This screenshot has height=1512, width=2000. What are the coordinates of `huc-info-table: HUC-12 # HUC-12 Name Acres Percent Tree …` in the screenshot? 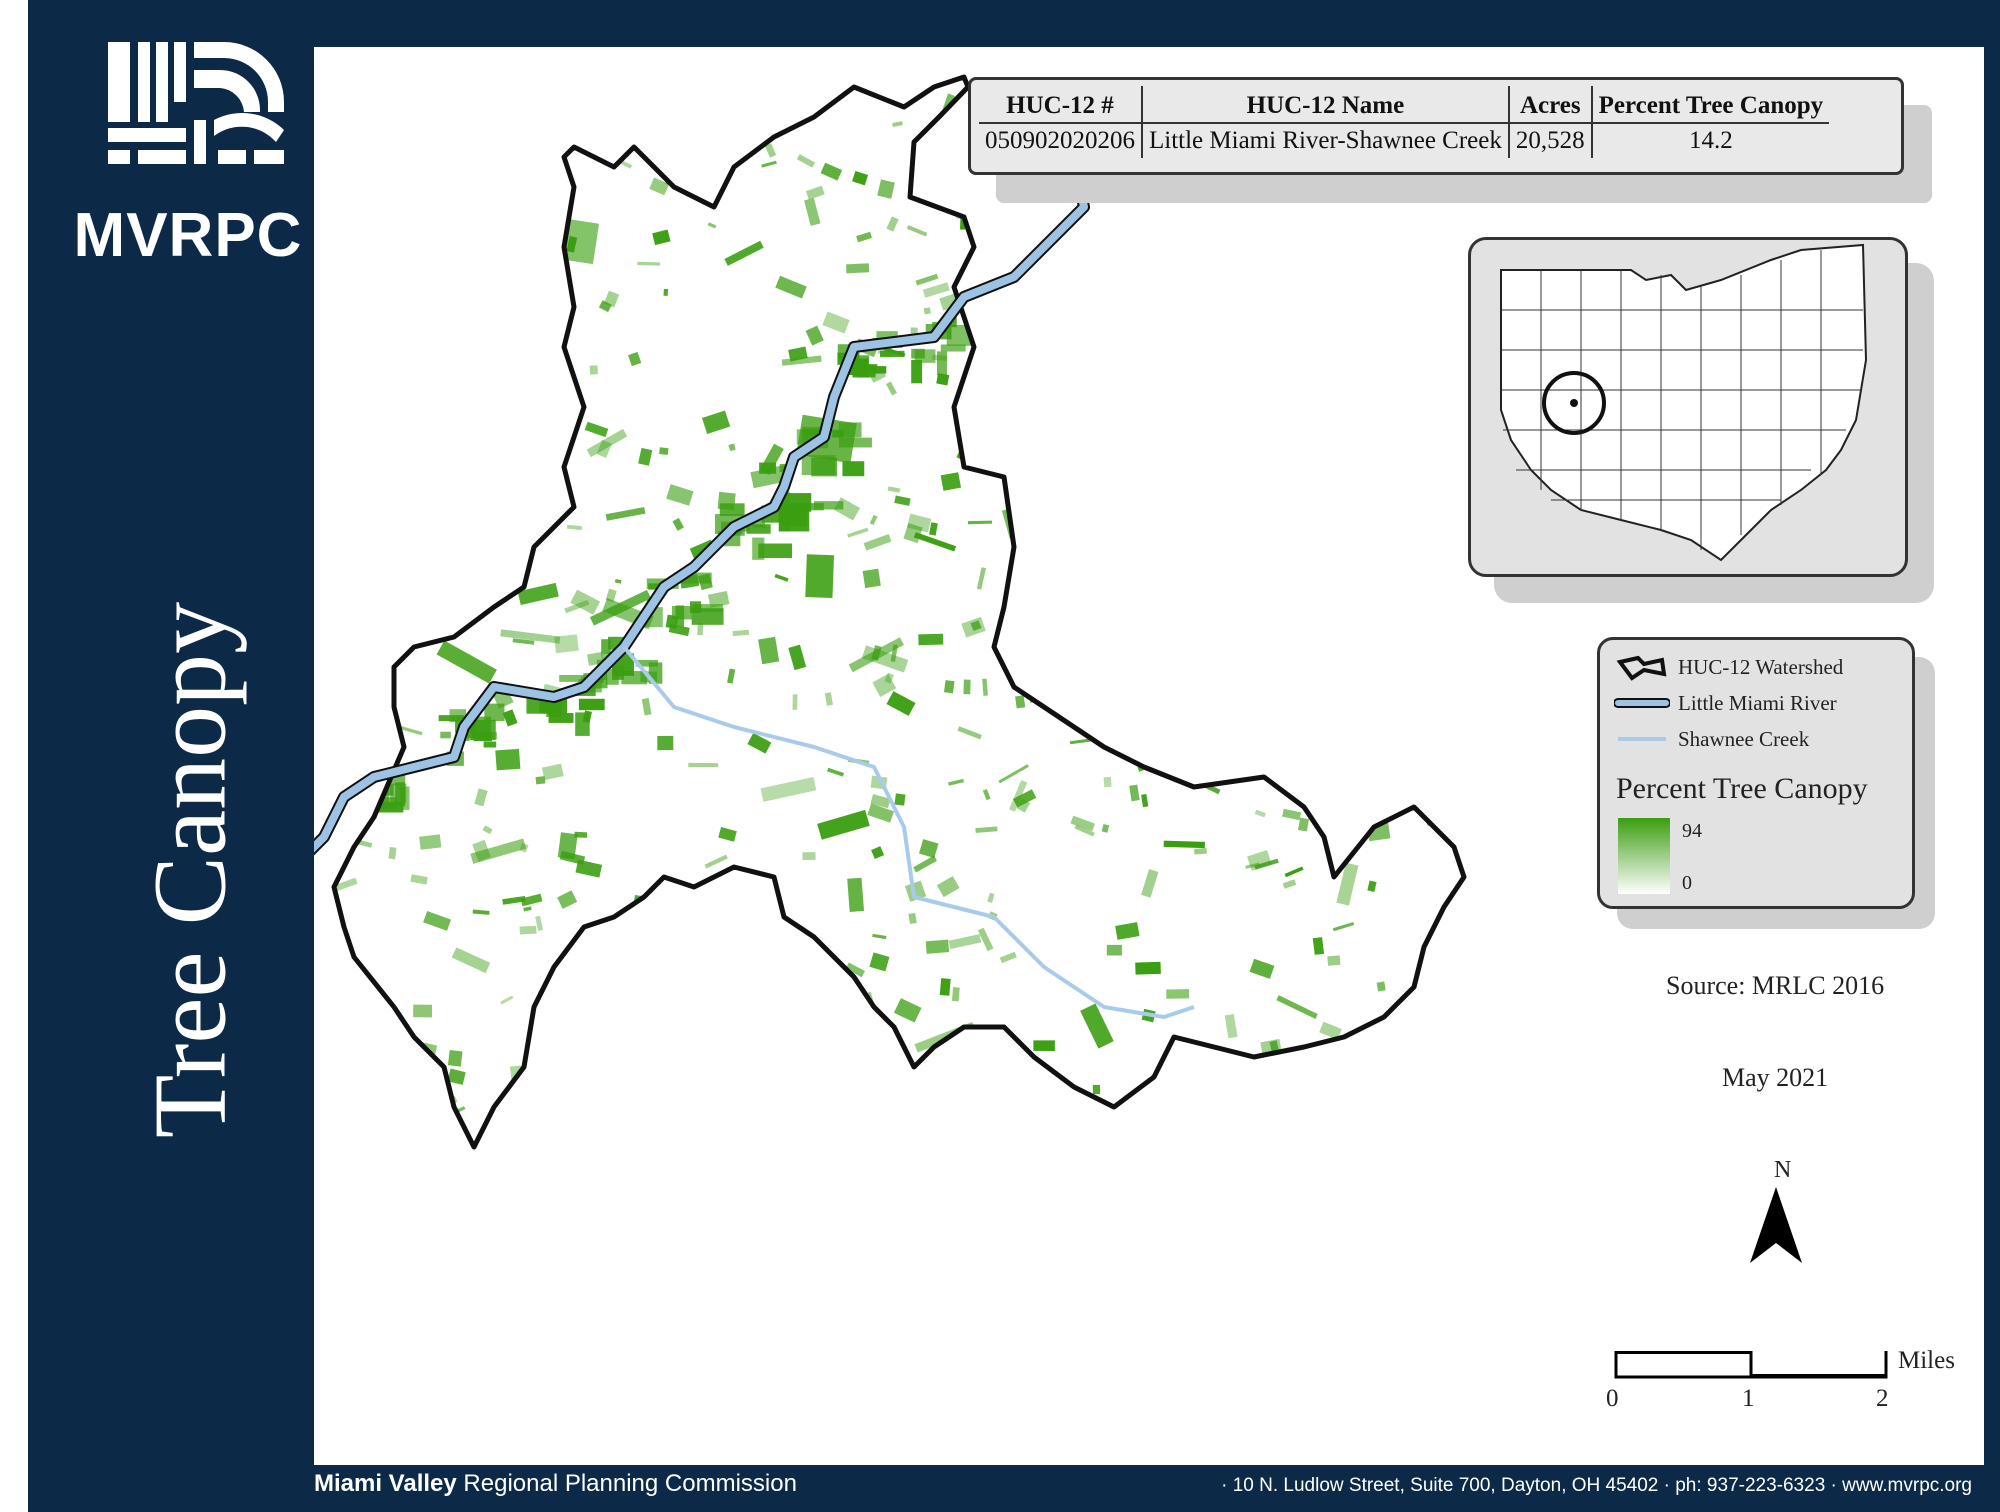 It's located at (1436, 126).